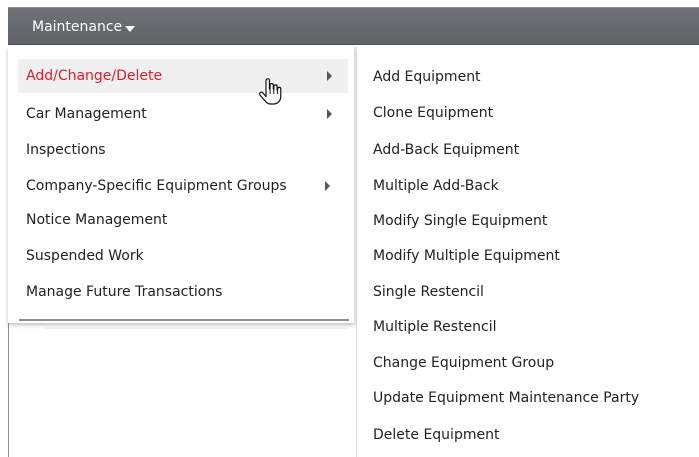 The width and height of the screenshot is (699, 457). I want to click on maintenance-menu-label: Maintenance, so click(77, 27).